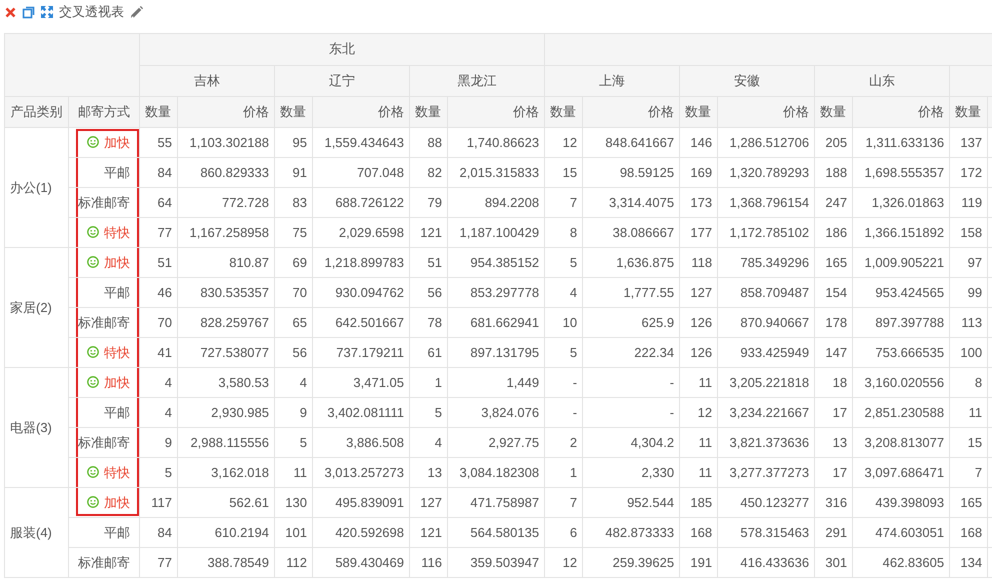 This screenshot has height=584, width=992. Describe the element at coordinates (361, 533) in the screenshot. I see `table-cell: 420.592698` at that location.